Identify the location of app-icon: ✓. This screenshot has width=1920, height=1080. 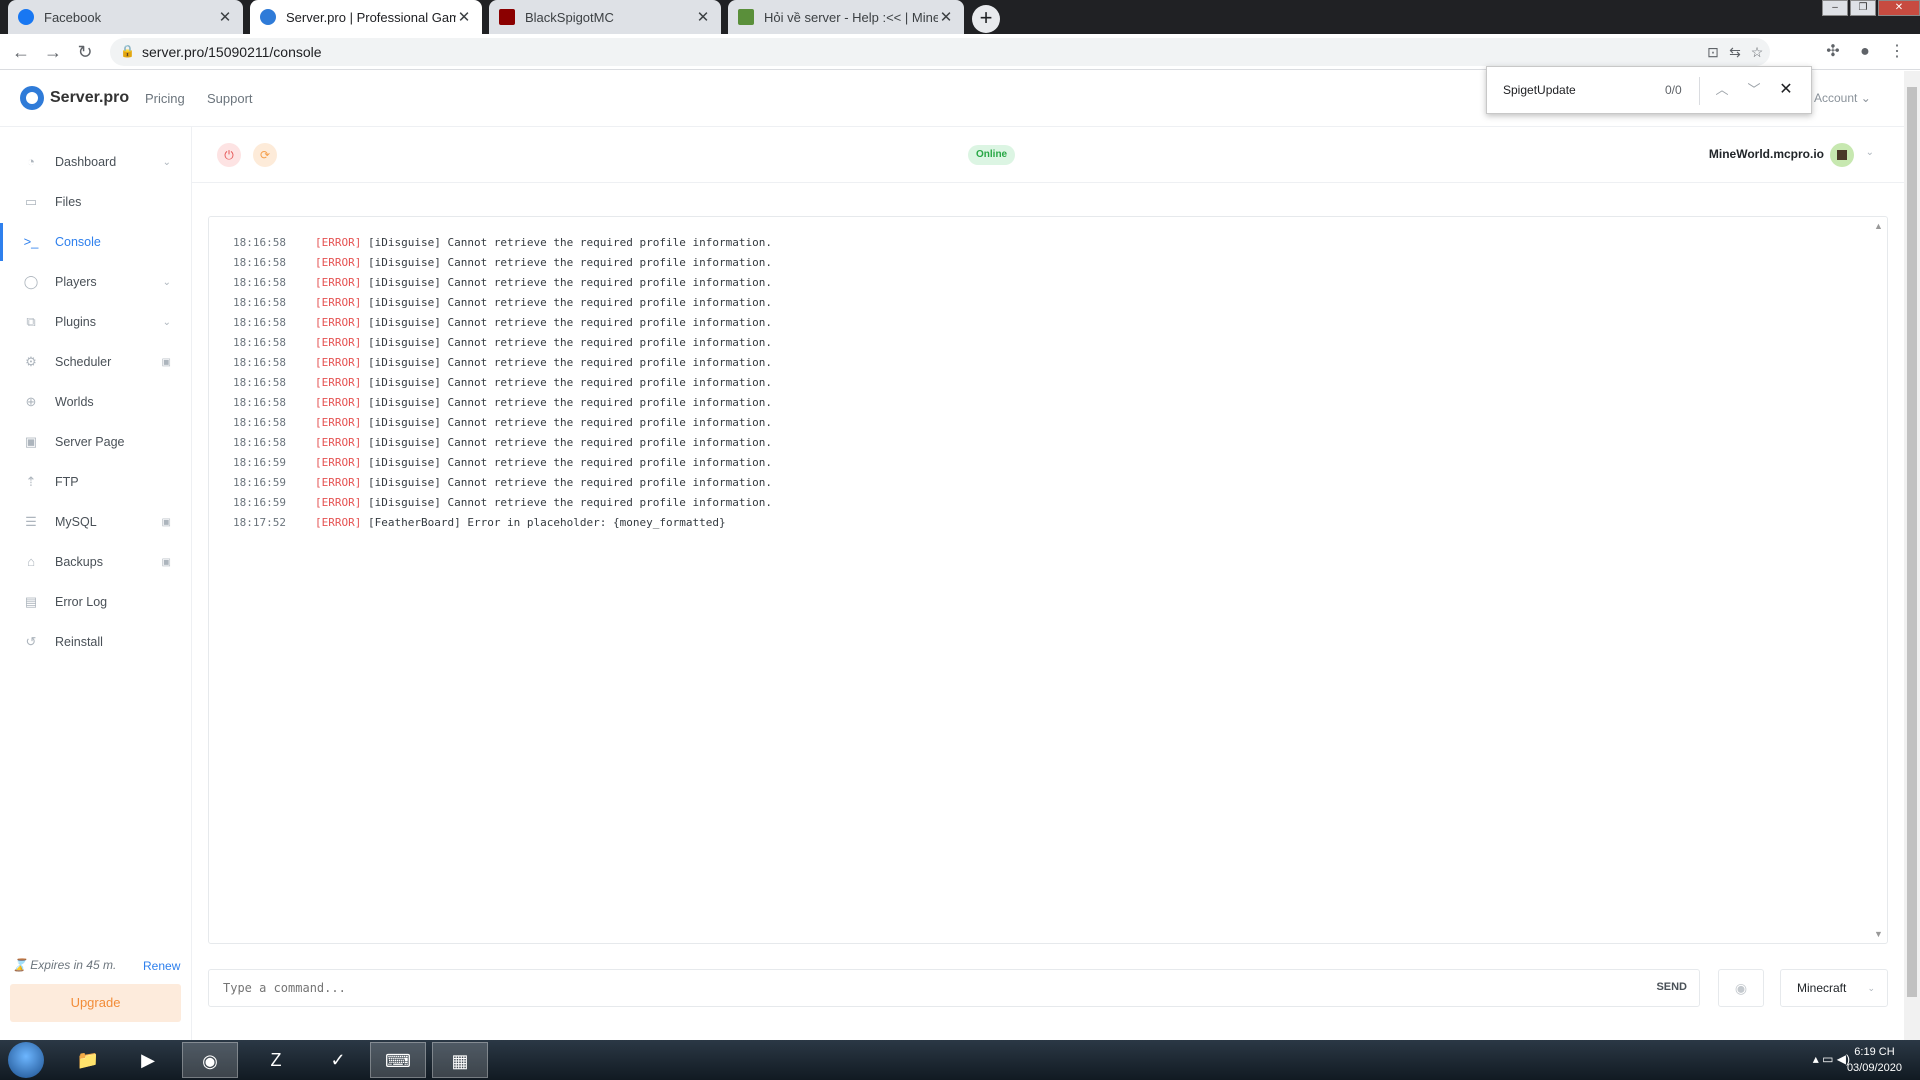
(338, 1060).